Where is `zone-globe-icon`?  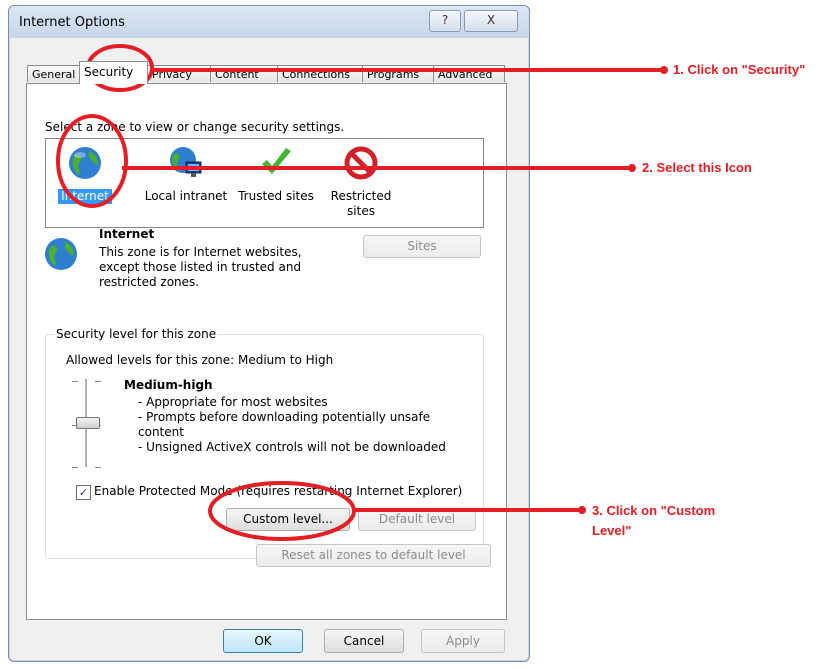 zone-globe-icon is located at coordinates (61, 254).